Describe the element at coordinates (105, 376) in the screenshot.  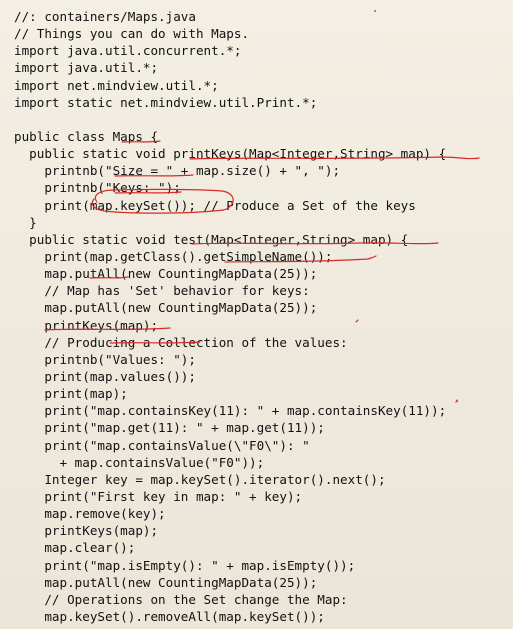
I see `code-line: print(map.values());` at that location.